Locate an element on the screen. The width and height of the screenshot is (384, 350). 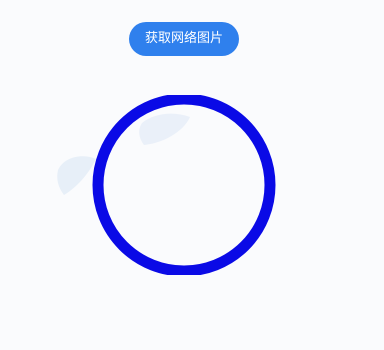
ghost-shape-top is located at coordinates (164, 129).